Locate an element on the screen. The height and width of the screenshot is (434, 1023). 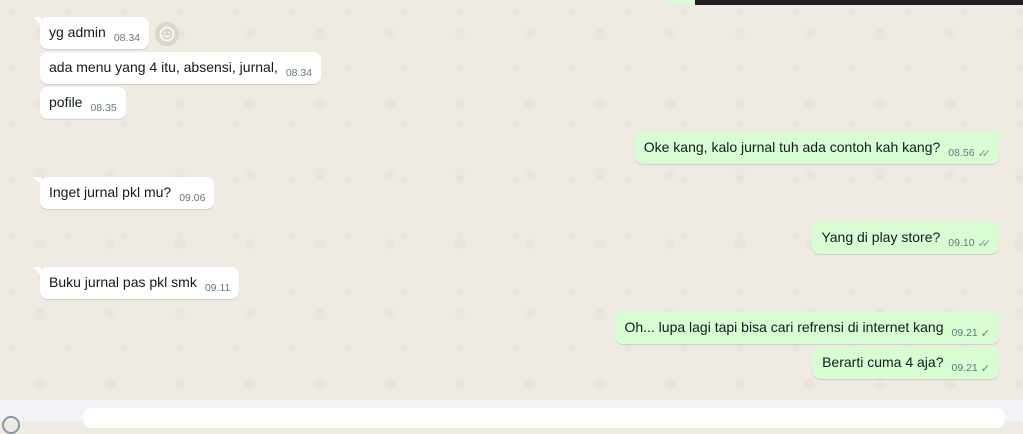
message-text: Berarti cuma 4 aja? is located at coordinates (883, 362).